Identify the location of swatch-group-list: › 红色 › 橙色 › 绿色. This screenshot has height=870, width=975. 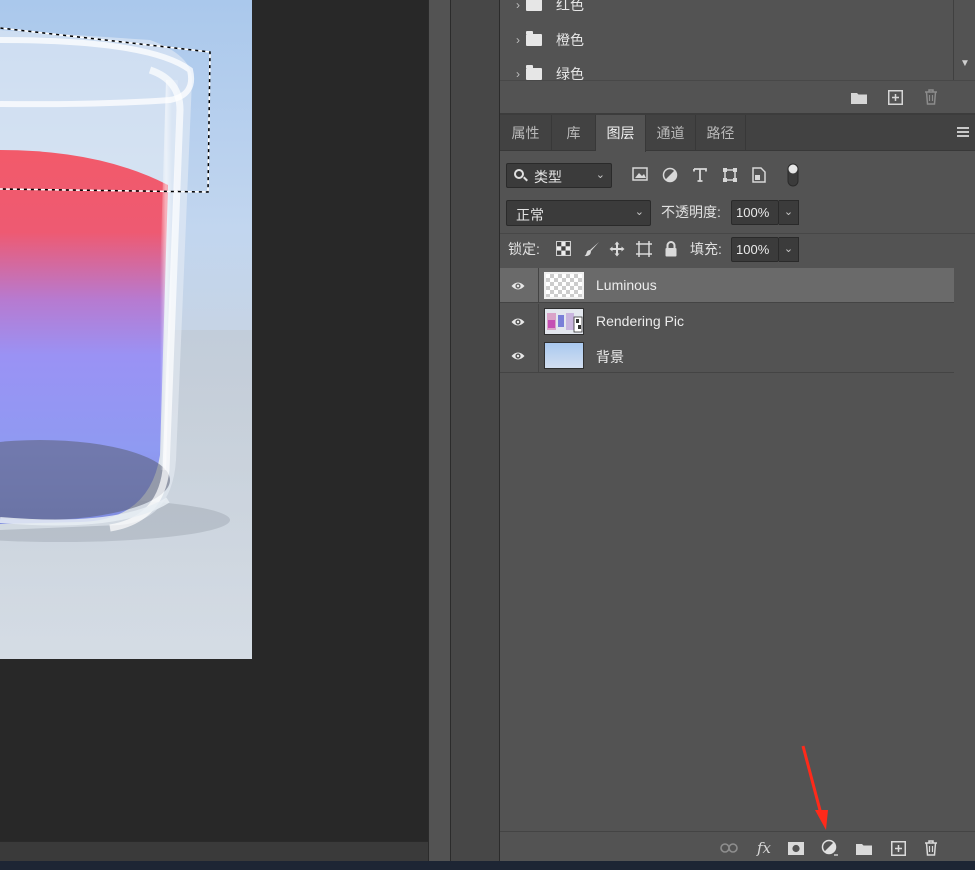
(726, 40).